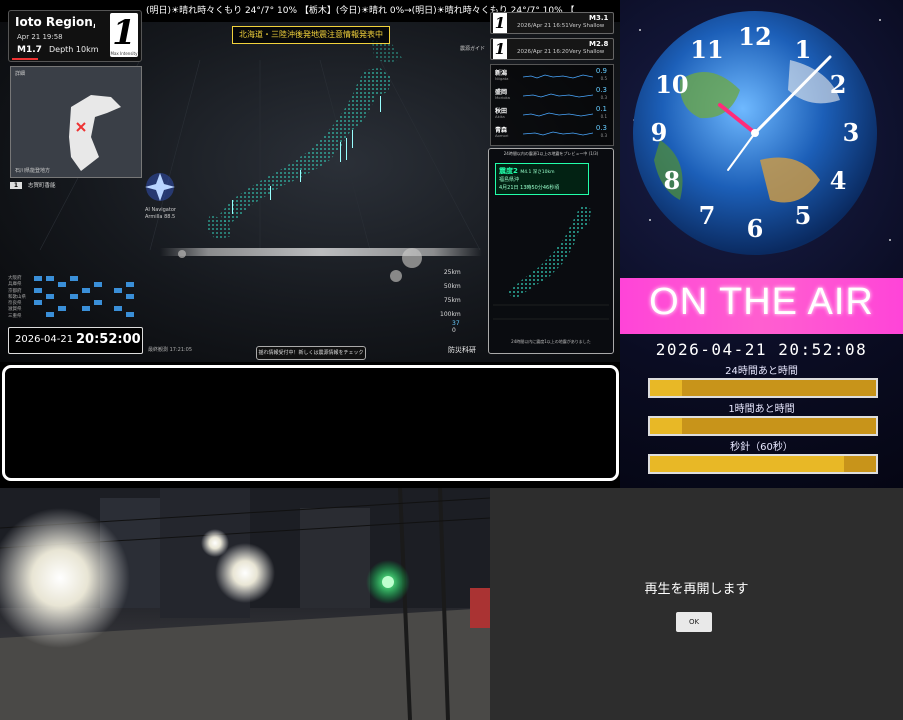 The image size is (903, 720). Describe the element at coordinates (851, 132) in the screenshot. I see `clock-numeral: 3` at that location.